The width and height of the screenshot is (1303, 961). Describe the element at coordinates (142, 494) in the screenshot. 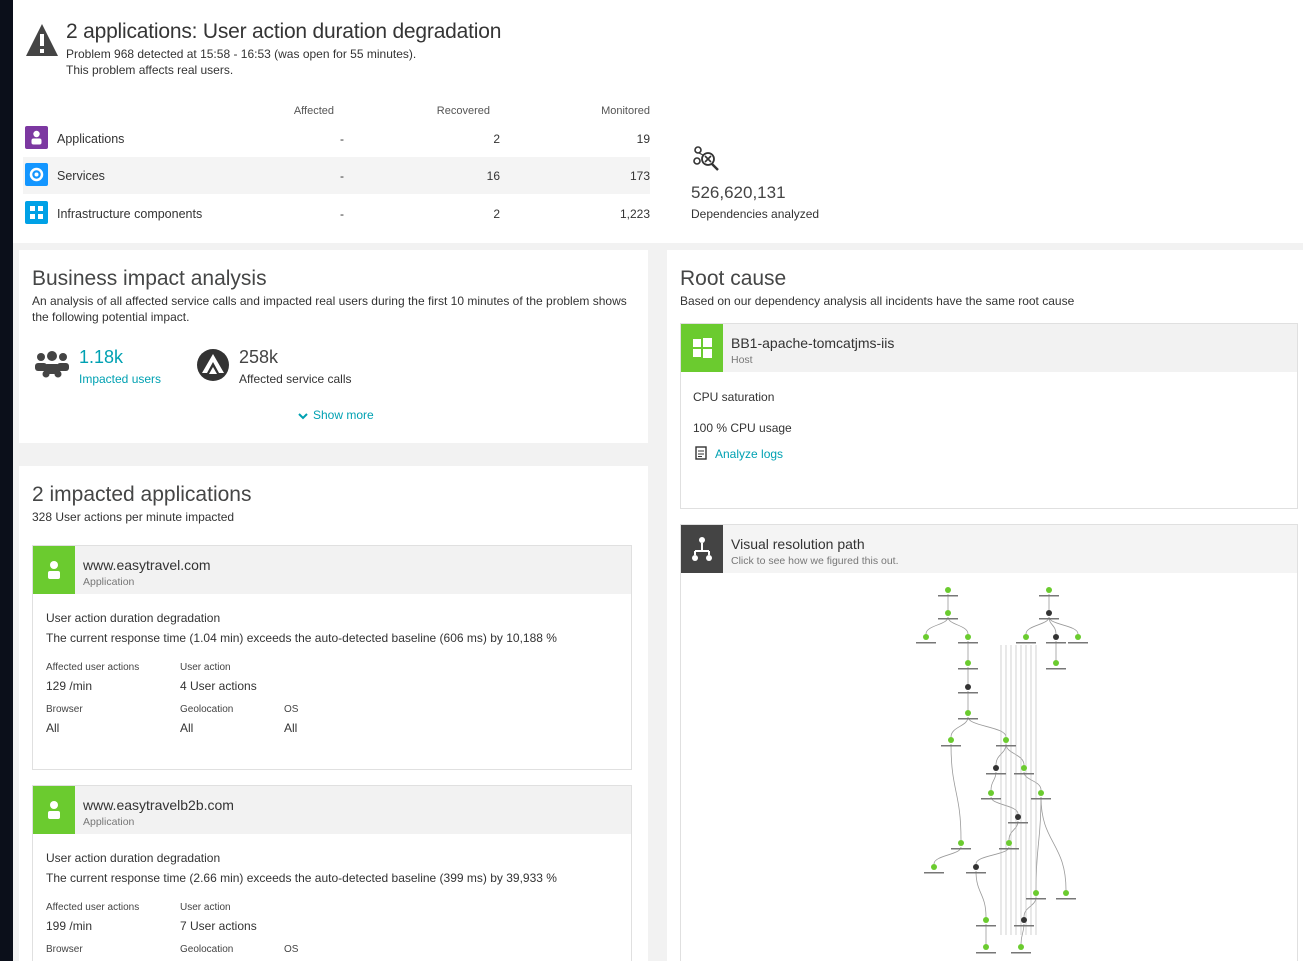

I see `impacted-title: 2 impacted applications` at that location.